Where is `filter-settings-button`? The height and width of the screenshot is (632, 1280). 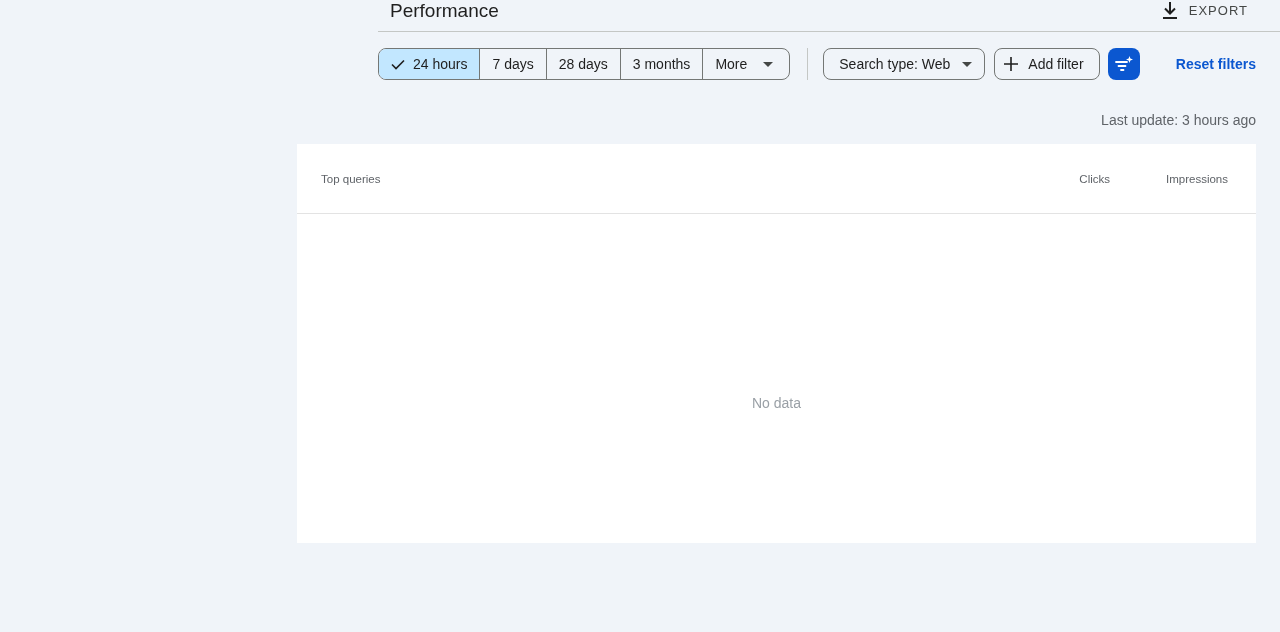 filter-settings-button is located at coordinates (1123, 64).